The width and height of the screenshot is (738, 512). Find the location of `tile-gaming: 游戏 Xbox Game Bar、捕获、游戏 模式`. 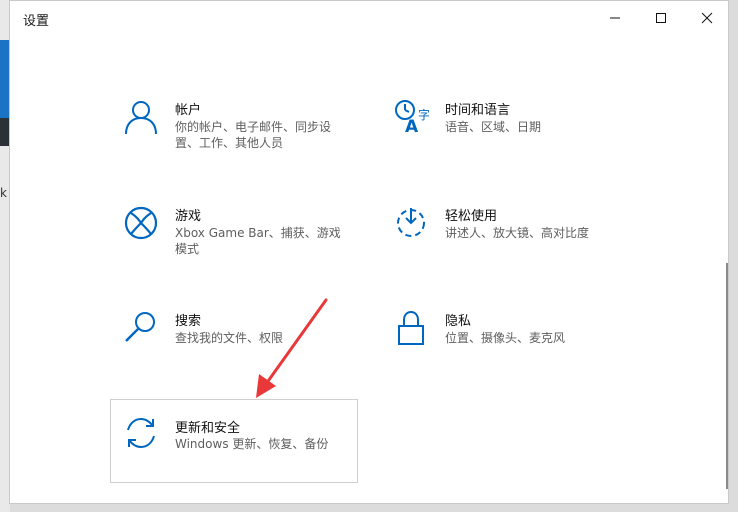

tile-gaming: 游戏 Xbox Game Bar、捕获、游戏 模式 is located at coordinates (231, 245).